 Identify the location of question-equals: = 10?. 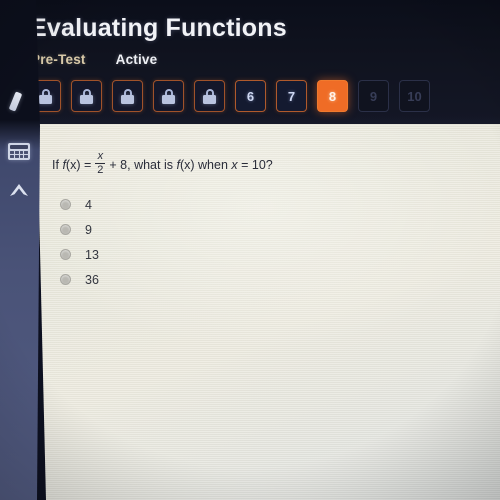
(257, 164).